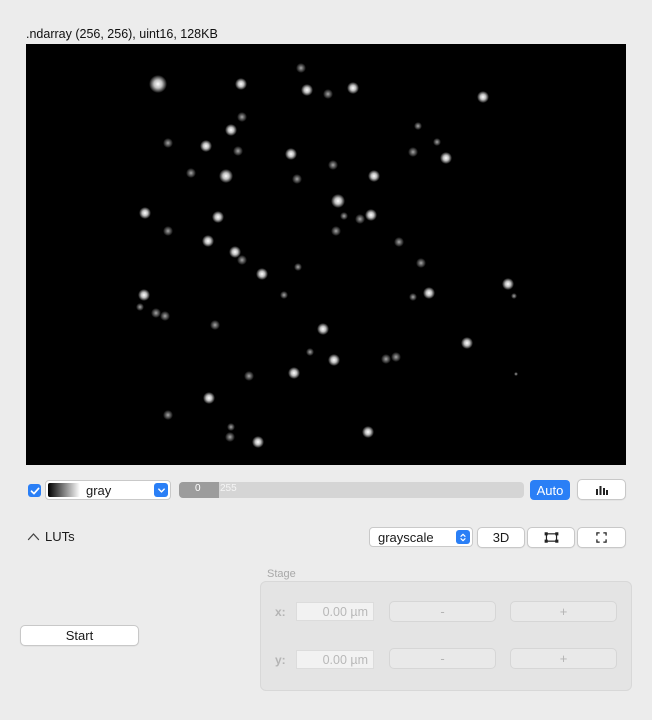 This screenshot has width=652, height=720. What do you see at coordinates (161, 490) in the screenshot?
I see `chevron-down-icon` at bounding box center [161, 490].